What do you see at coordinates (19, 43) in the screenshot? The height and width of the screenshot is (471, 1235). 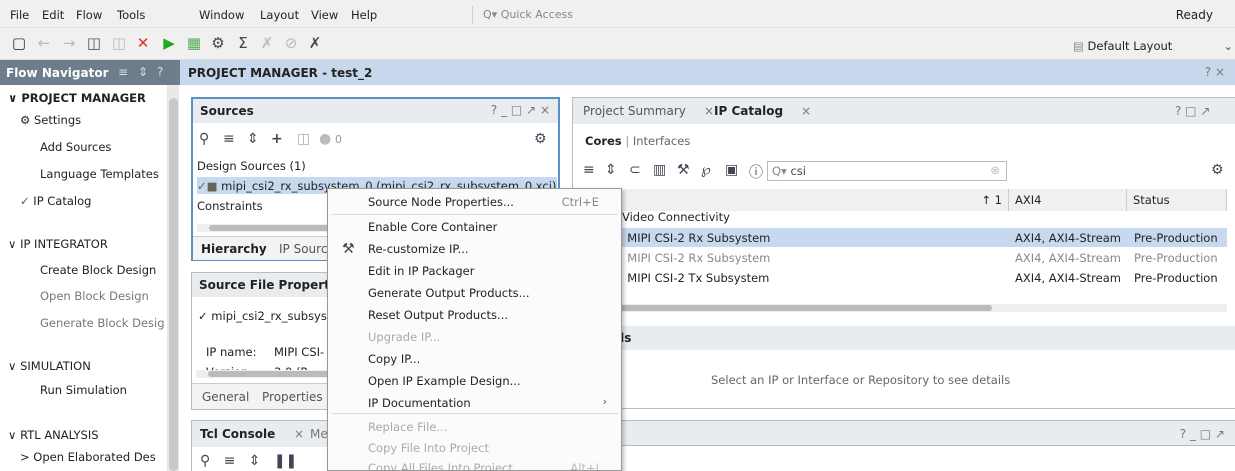 I see `open-folder-icon: ▢` at bounding box center [19, 43].